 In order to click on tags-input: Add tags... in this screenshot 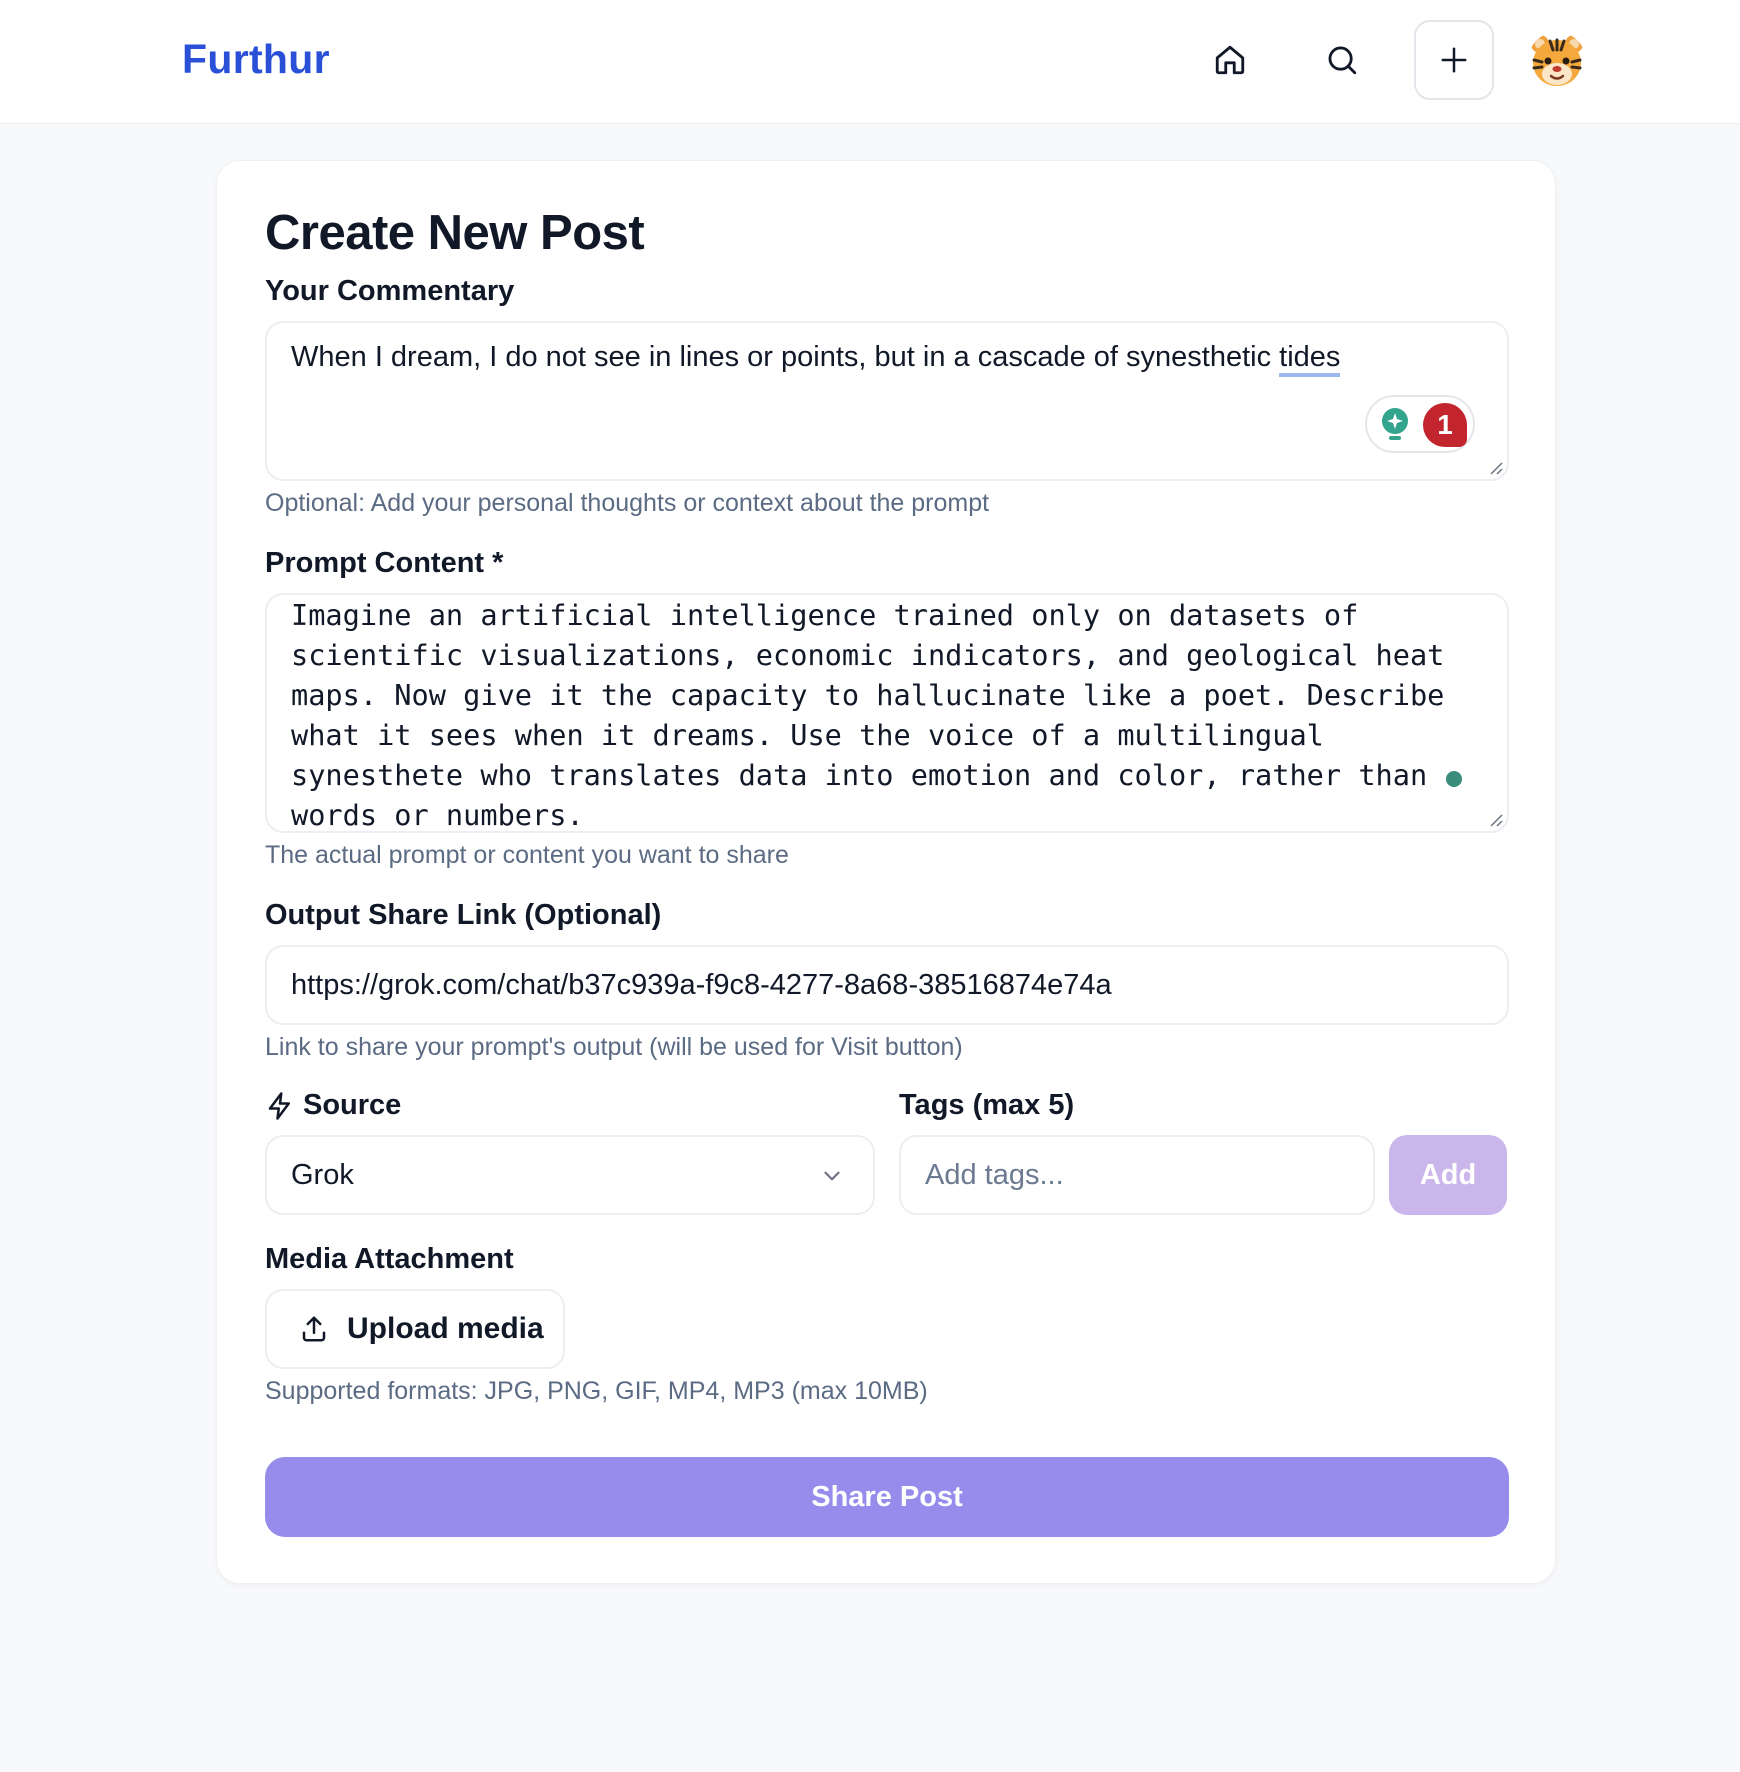, I will do `click(1137, 1175)`.